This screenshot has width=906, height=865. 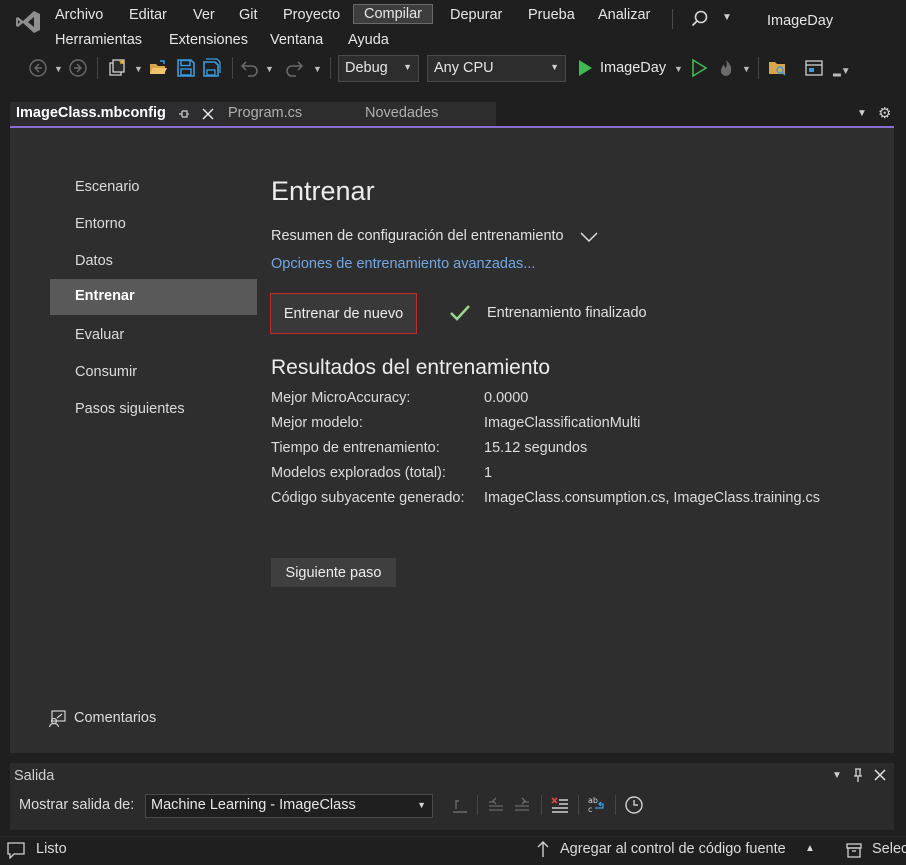 What do you see at coordinates (355, 448) in the screenshot?
I see `result-label: Tiempo de entrenamiento:` at bounding box center [355, 448].